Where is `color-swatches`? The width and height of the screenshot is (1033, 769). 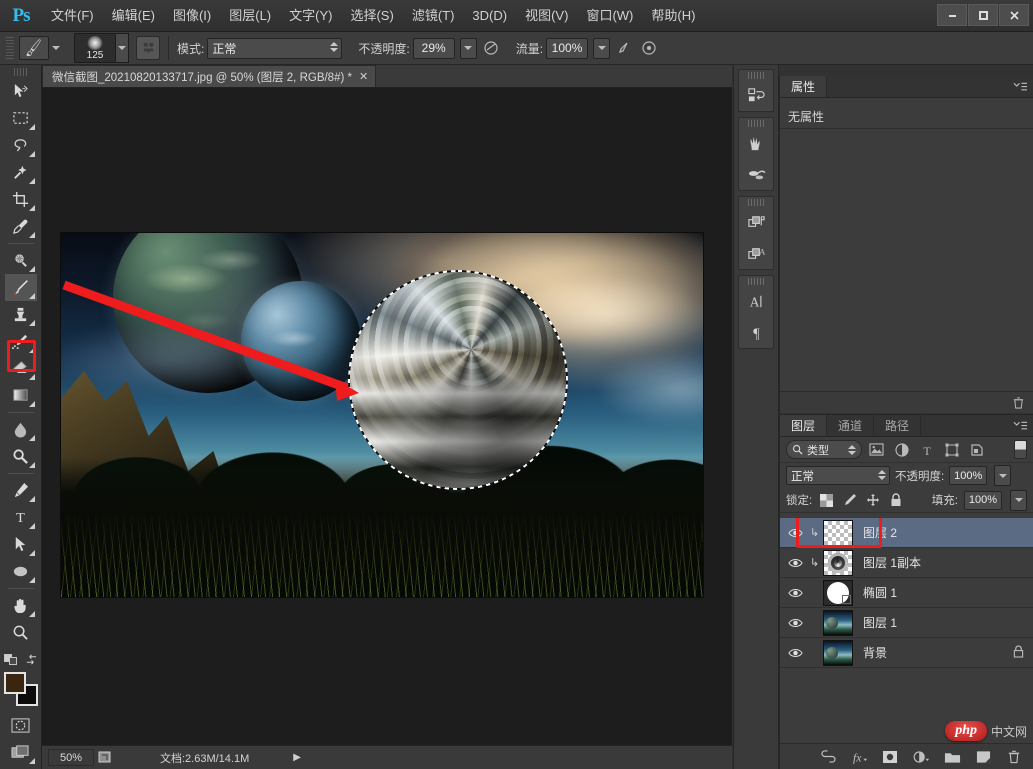 color-swatches is located at coordinates (20, 689).